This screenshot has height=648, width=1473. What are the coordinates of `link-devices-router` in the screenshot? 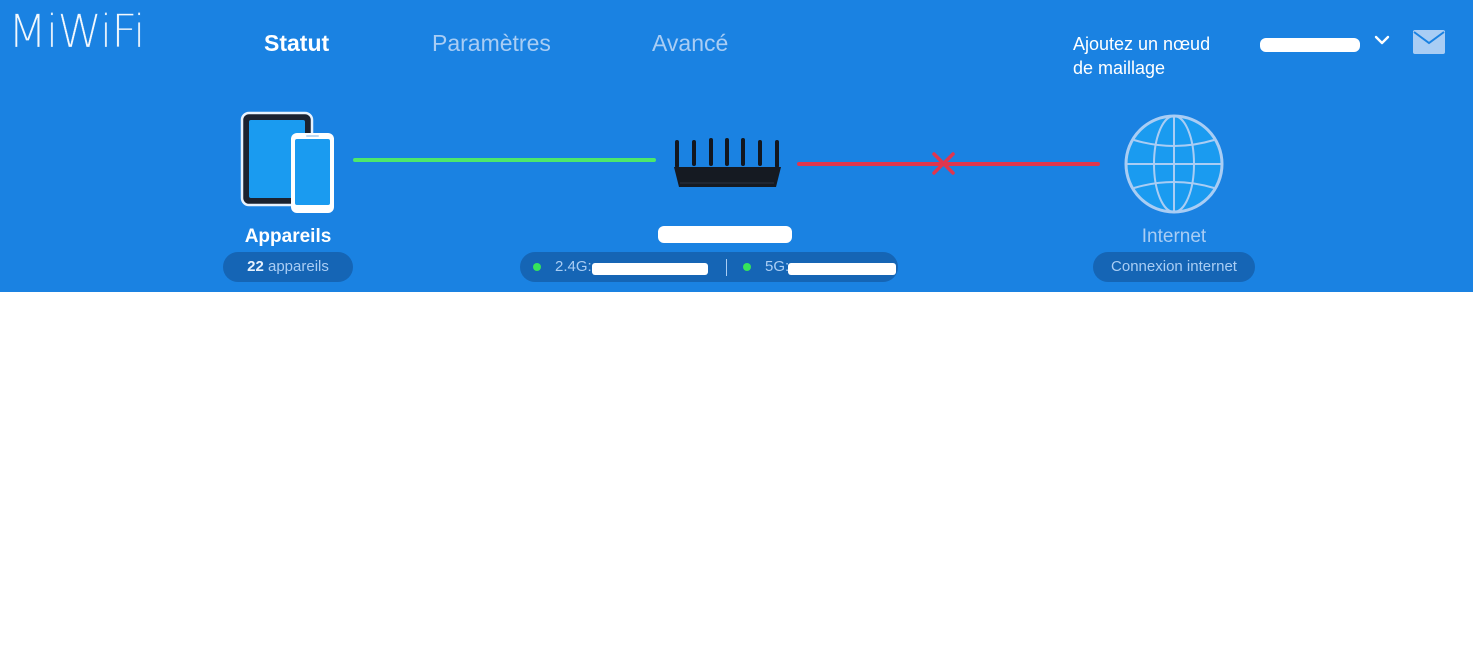 It's located at (504, 160).